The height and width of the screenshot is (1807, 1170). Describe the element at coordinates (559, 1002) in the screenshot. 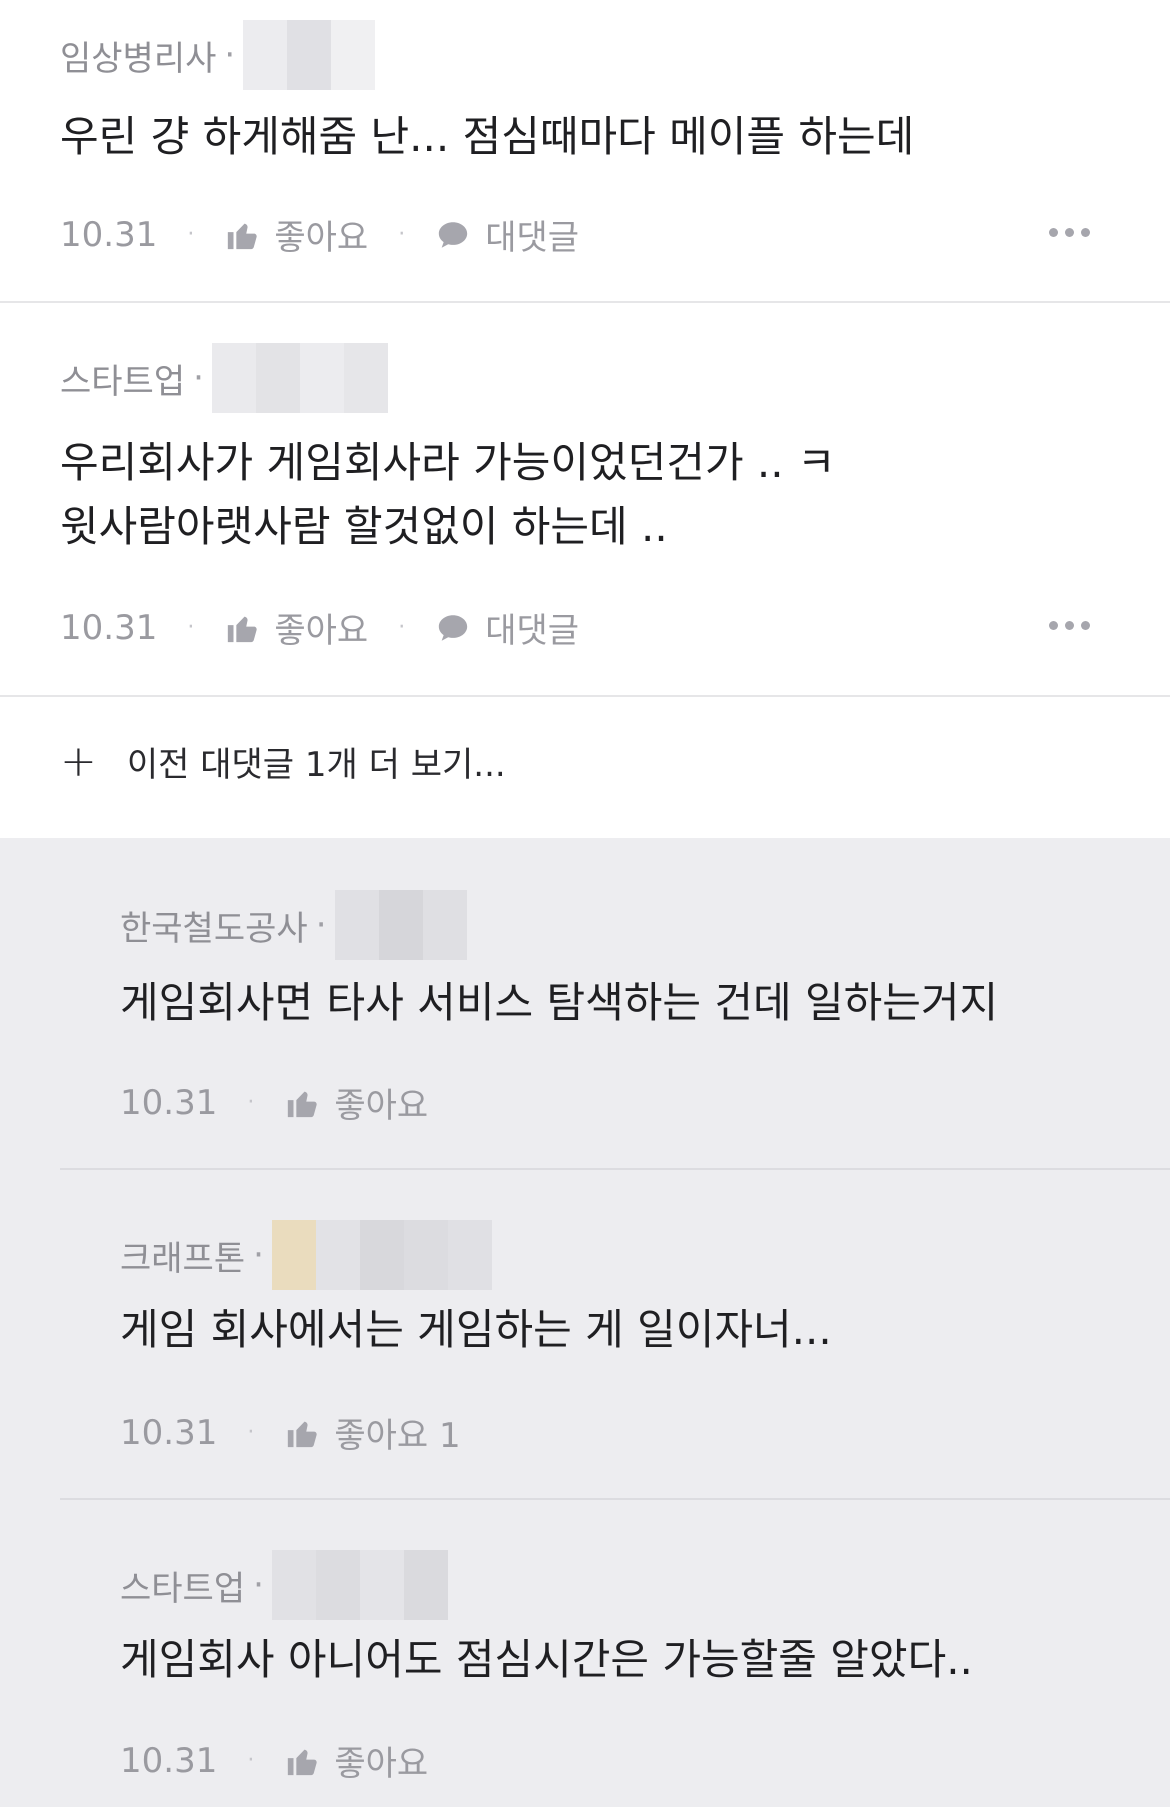

I see `reply-text: 게임회사면 타사 서비스 탐색하는 건데 일하는거지` at that location.